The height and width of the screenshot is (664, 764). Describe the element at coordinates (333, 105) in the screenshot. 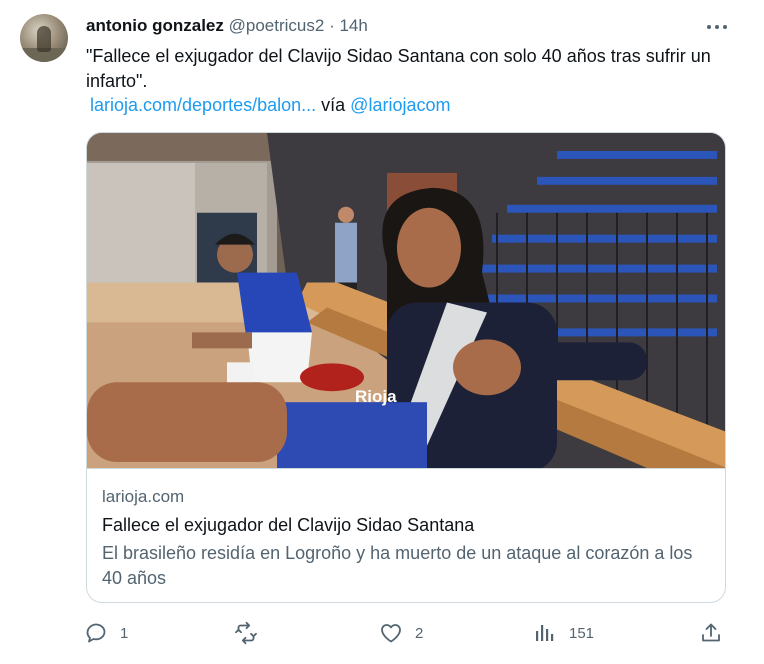

I see `via-label: vía` at that location.